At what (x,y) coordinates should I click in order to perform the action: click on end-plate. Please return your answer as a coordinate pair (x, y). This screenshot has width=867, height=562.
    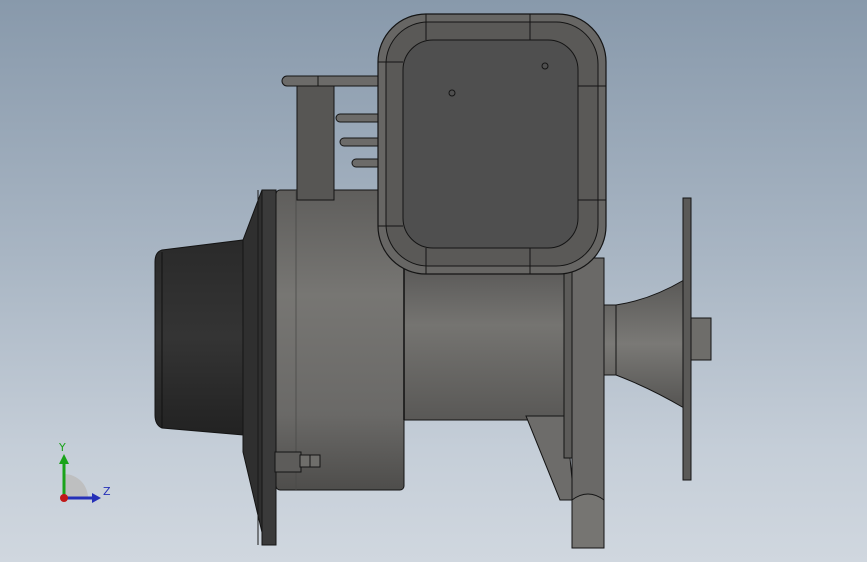
    Looking at the image, I should click on (584, 403).